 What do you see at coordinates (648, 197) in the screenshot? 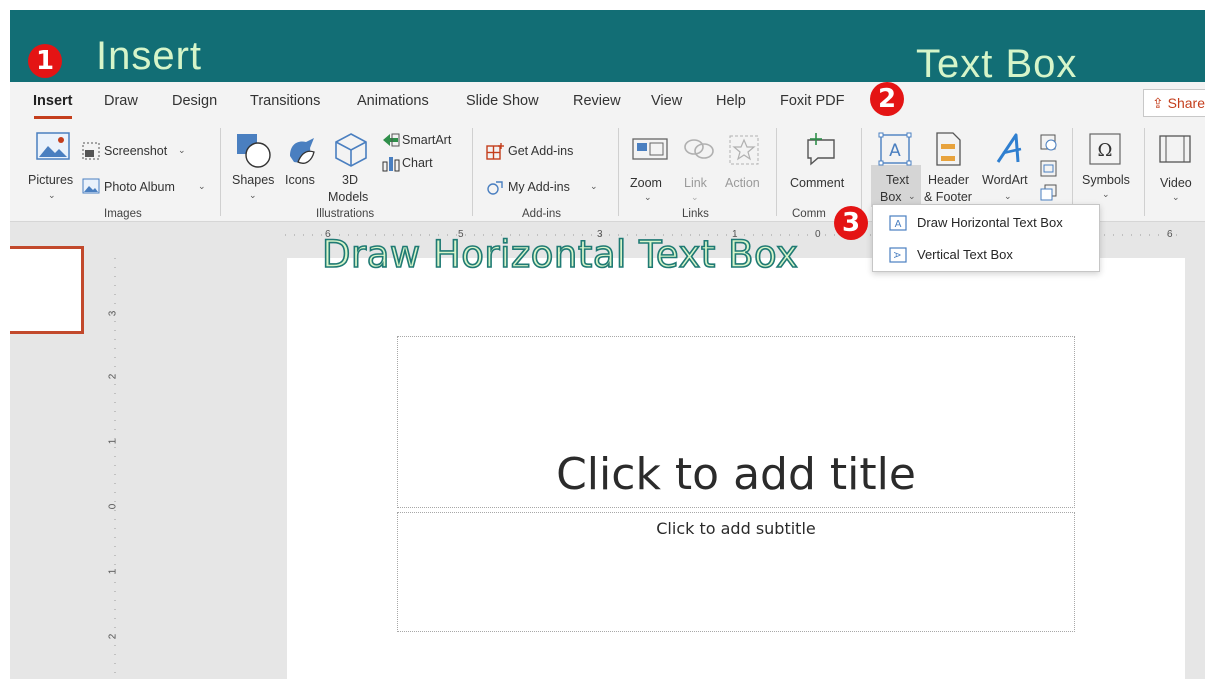
I see `zoom-chevron-icon: ⌄` at bounding box center [648, 197].